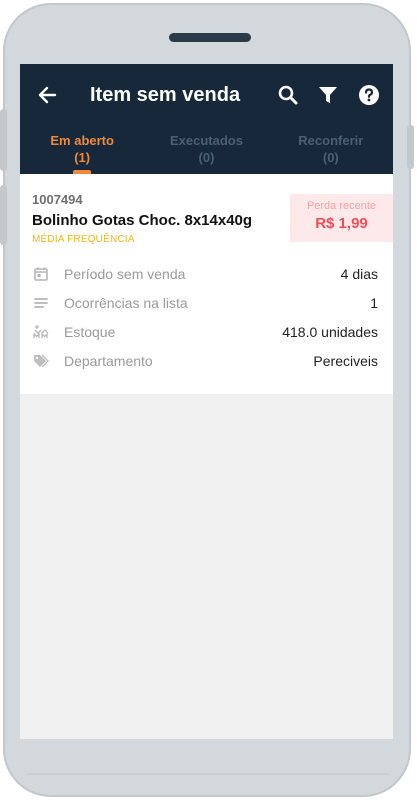 This screenshot has width=417, height=800. Describe the element at coordinates (41, 303) in the screenshot. I see `list-icon` at that location.